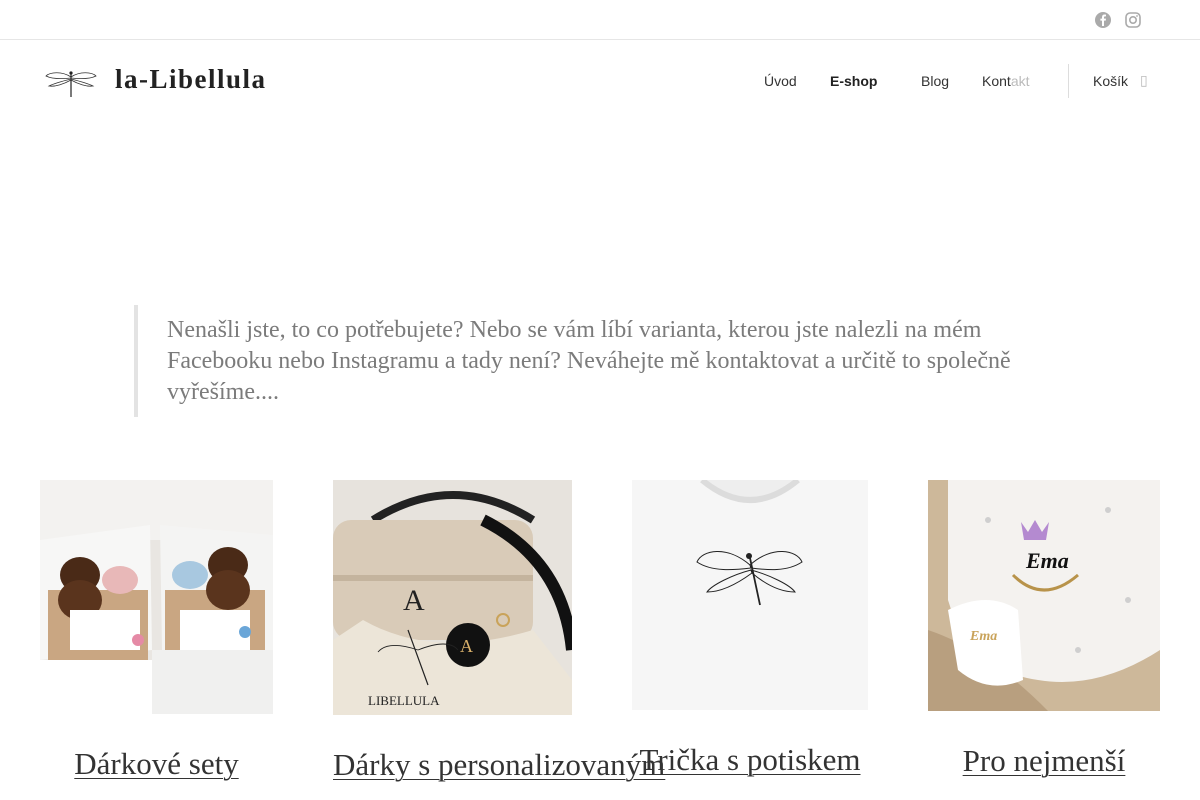 The height and width of the screenshot is (800, 1200). I want to click on category-image-printed-tshirts, so click(750, 595).